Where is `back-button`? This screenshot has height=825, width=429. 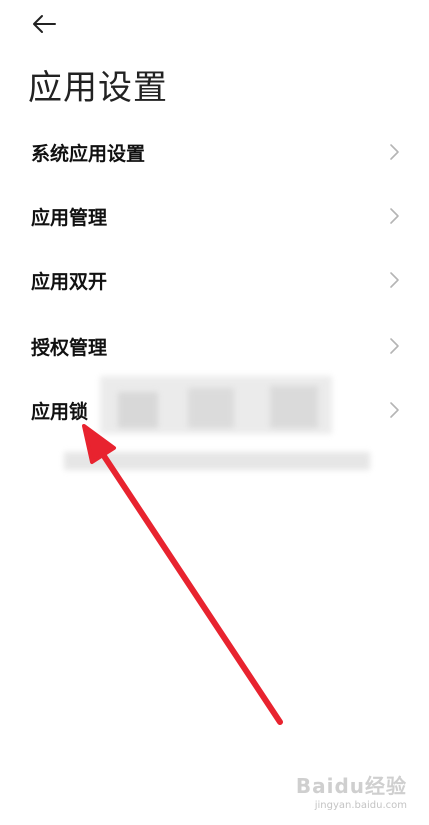 back-button is located at coordinates (44, 24).